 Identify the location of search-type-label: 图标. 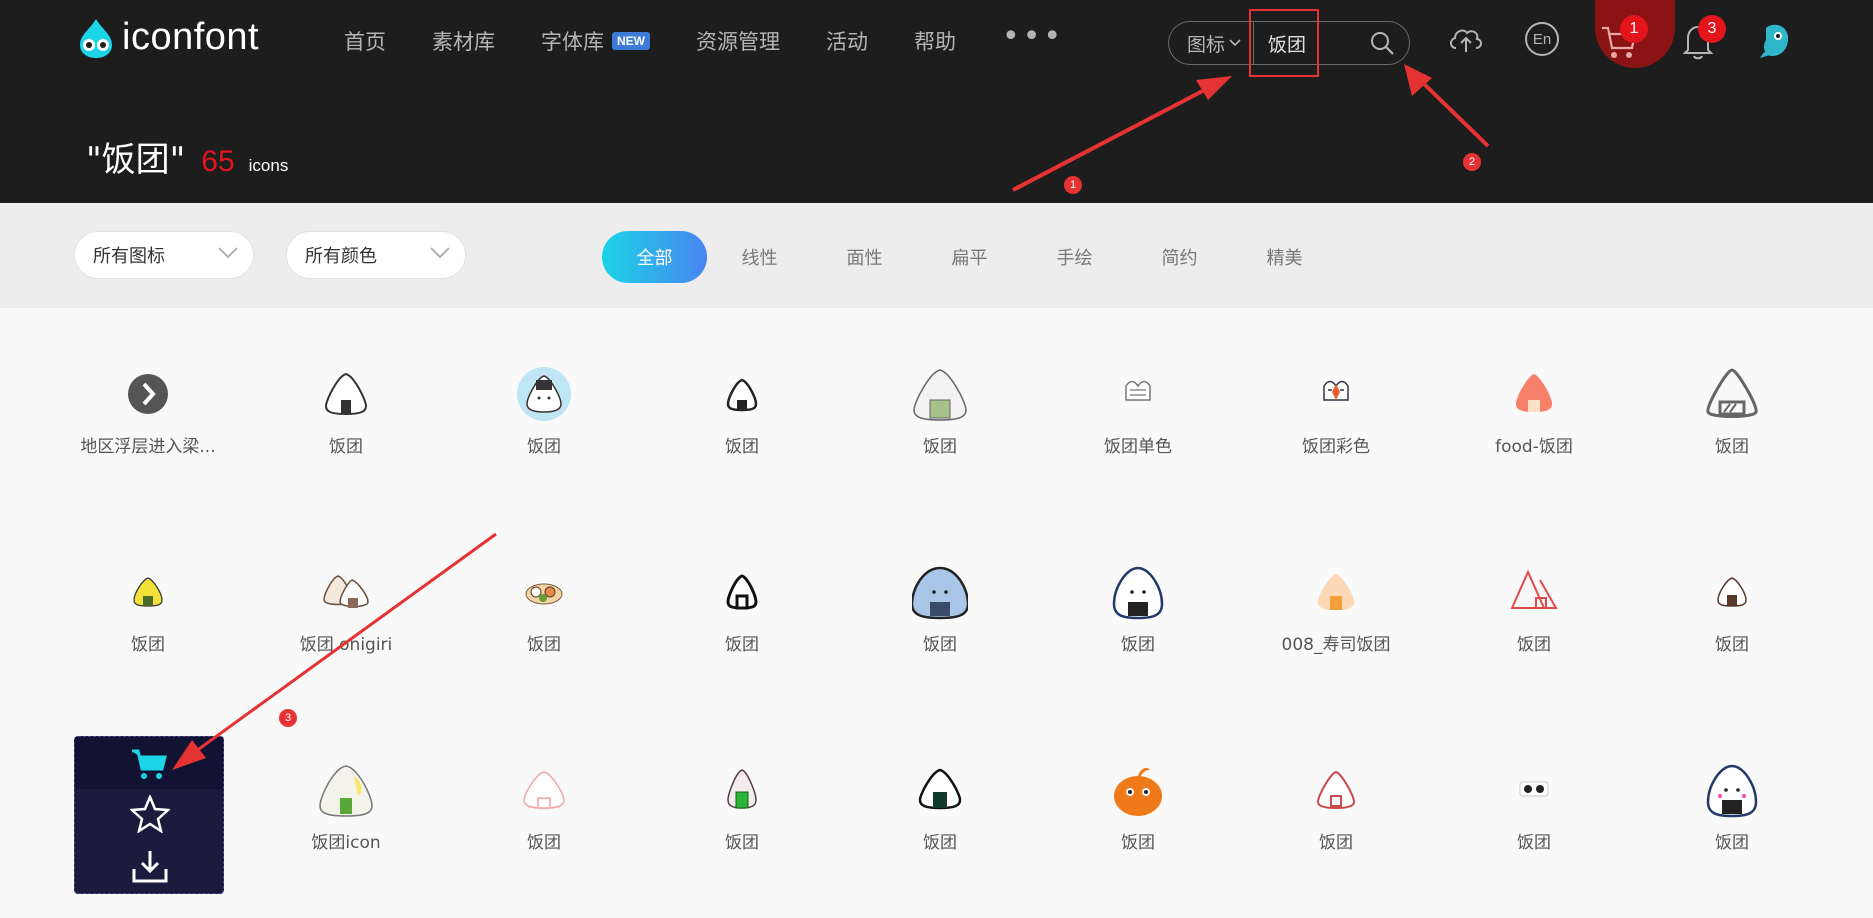
(1206, 44).